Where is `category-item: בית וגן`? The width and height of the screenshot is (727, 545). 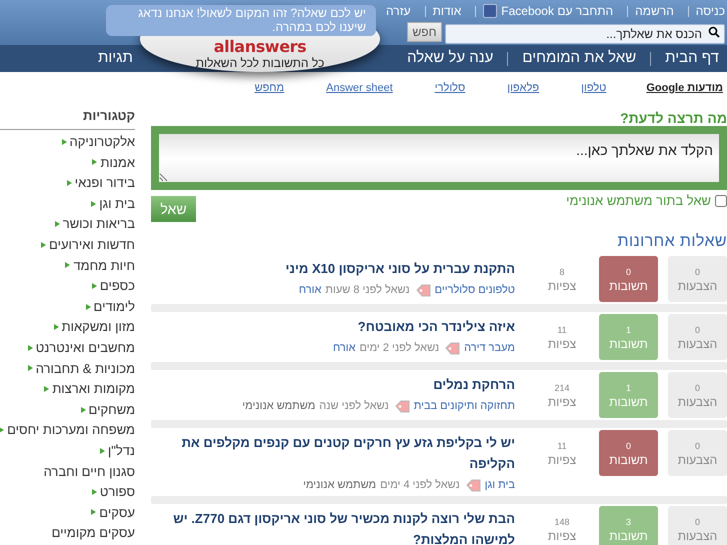
category-item: בית וגן is located at coordinates (117, 204).